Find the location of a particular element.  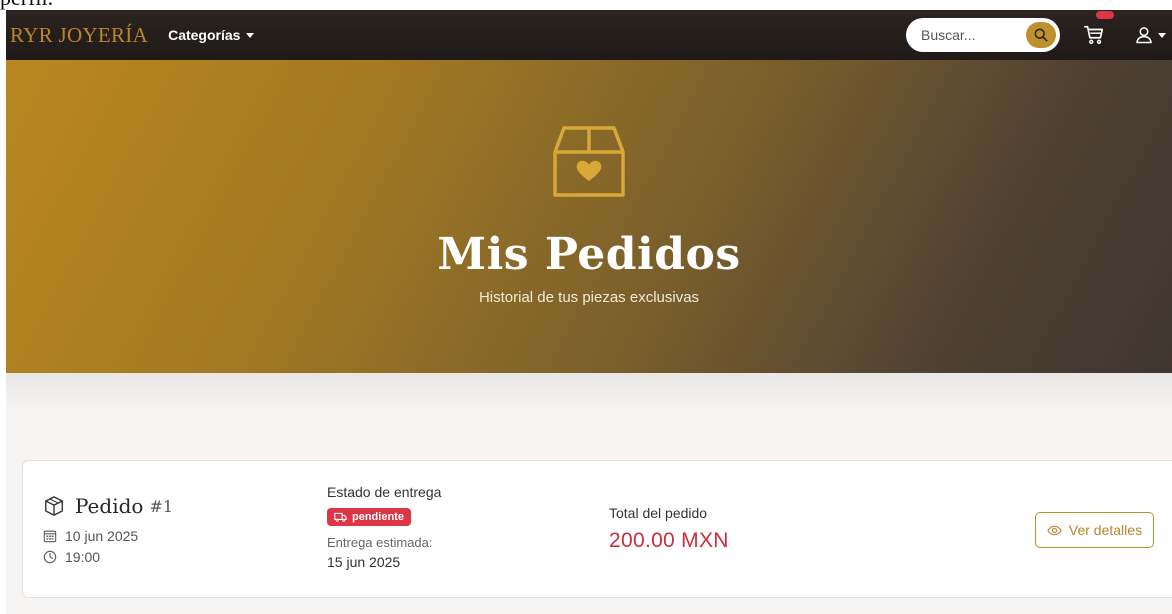

cart-button is located at coordinates (1098, 29).